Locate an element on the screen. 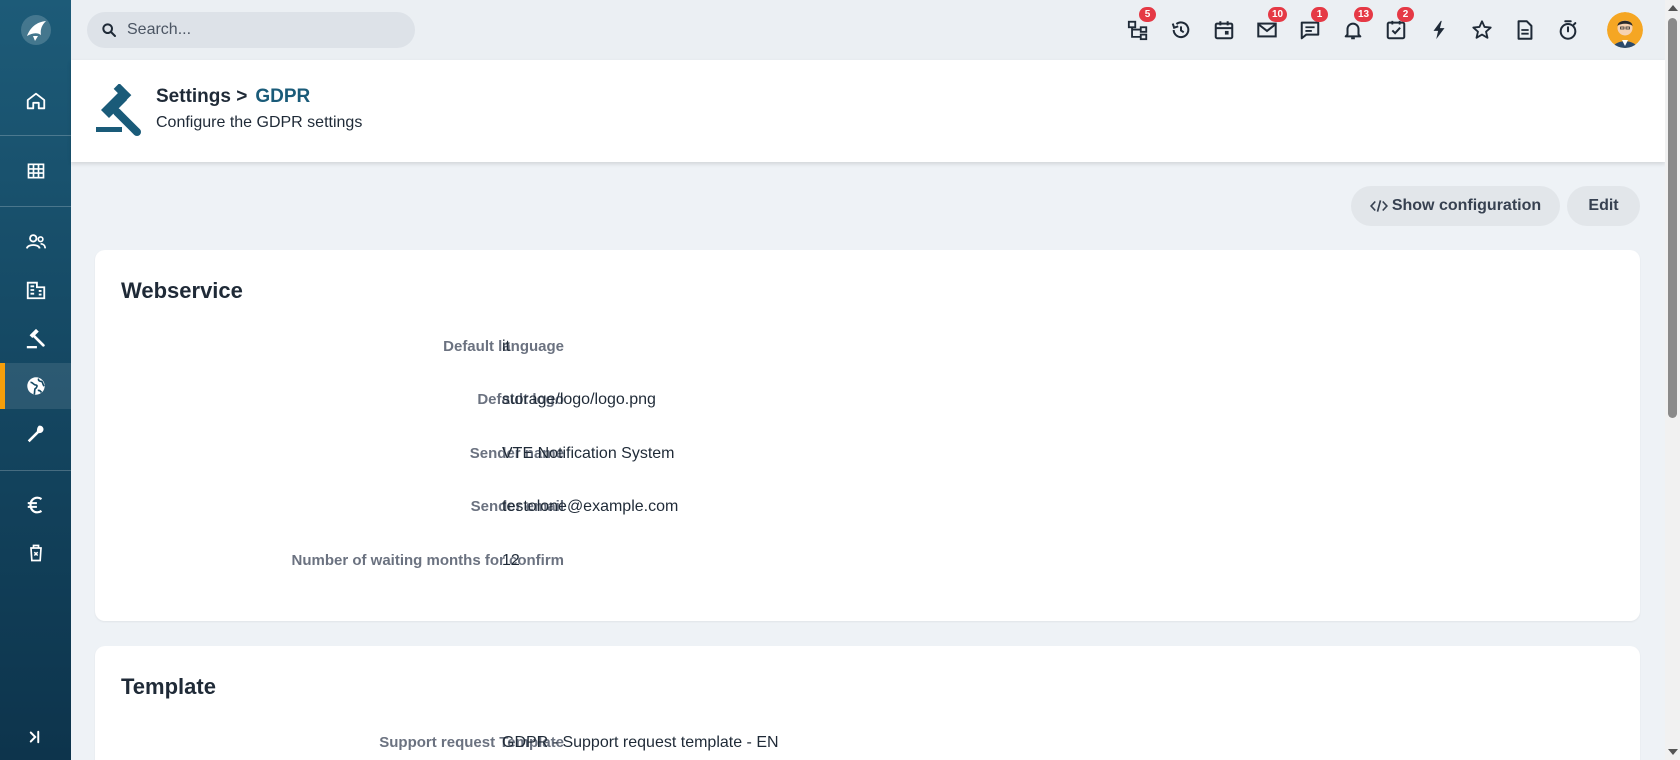  sidebar-item-home is located at coordinates (35, 101).